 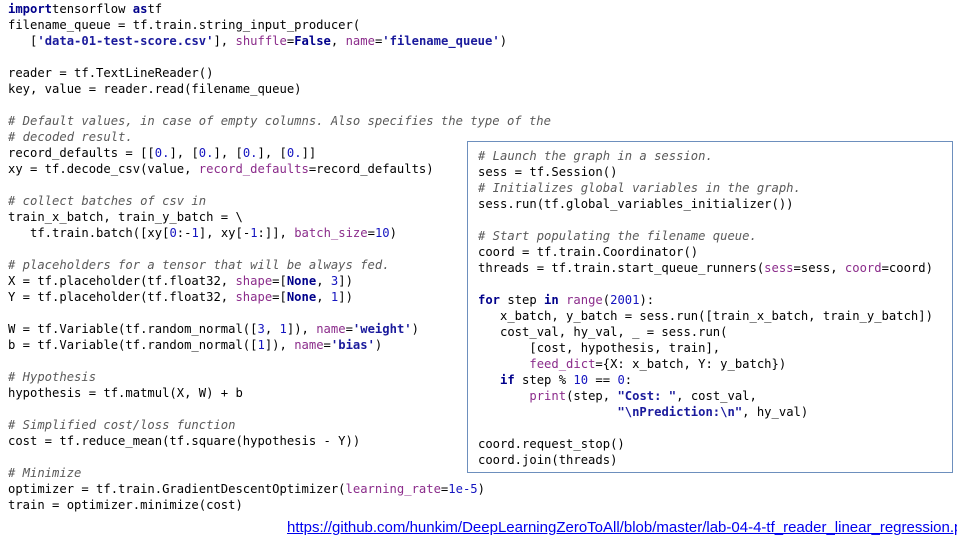 I want to click on code-line: # Start populating the filename queue., so click(x=705, y=236).